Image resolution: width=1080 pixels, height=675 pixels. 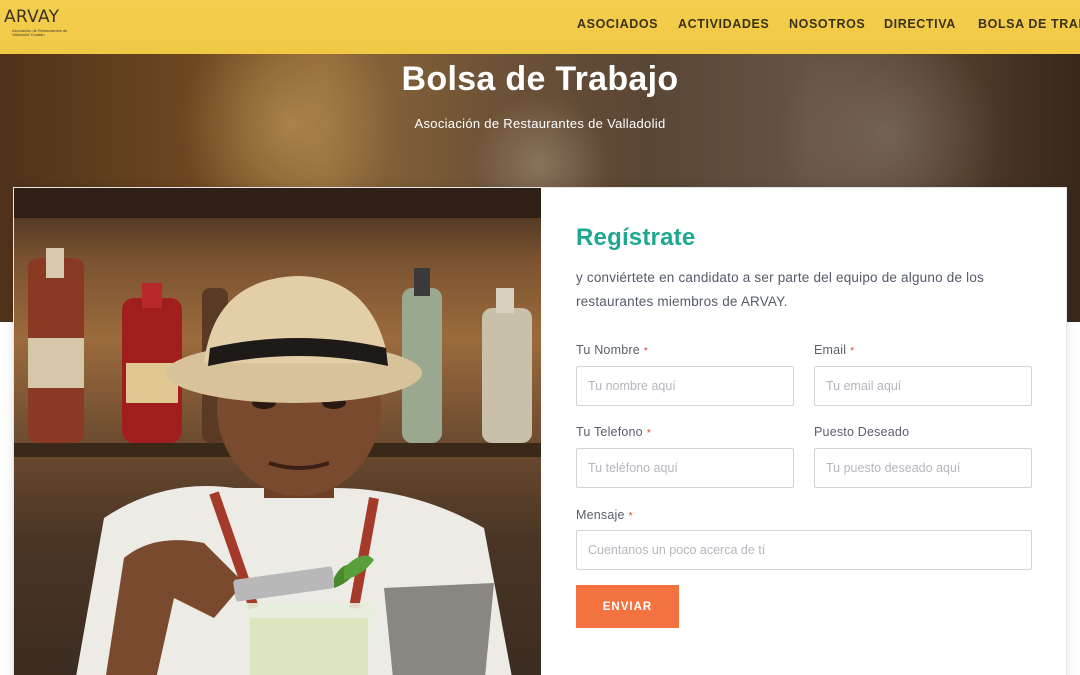 What do you see at coordinates (627, 606) in the screenshot?
I see `submit-button: ENVIAR` at bounding box center [627, 606].